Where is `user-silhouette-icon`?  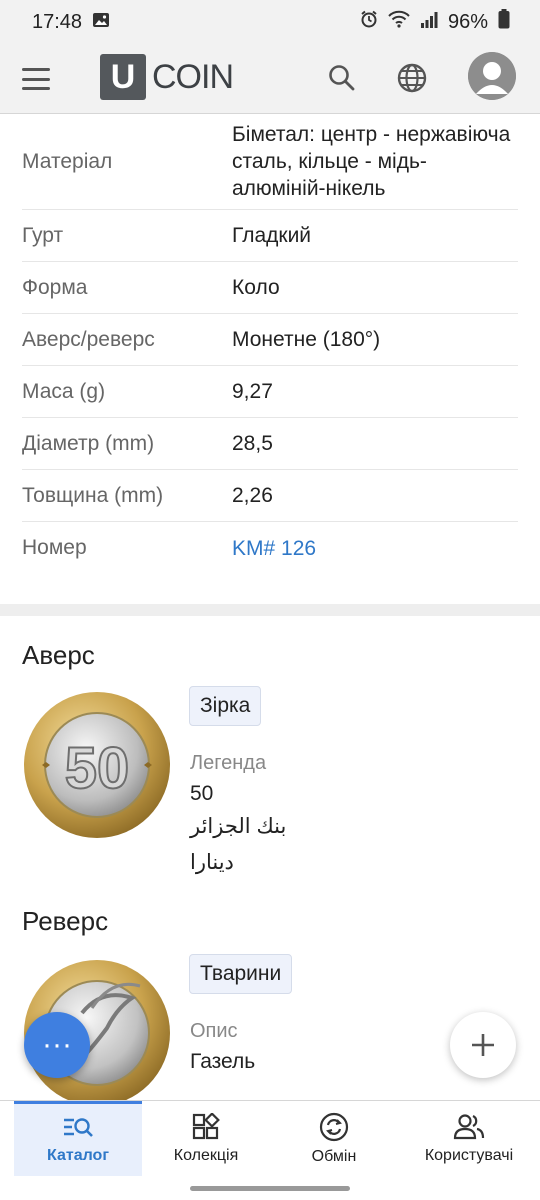
user-silhouette-icon is located at coordinates (492, 76).